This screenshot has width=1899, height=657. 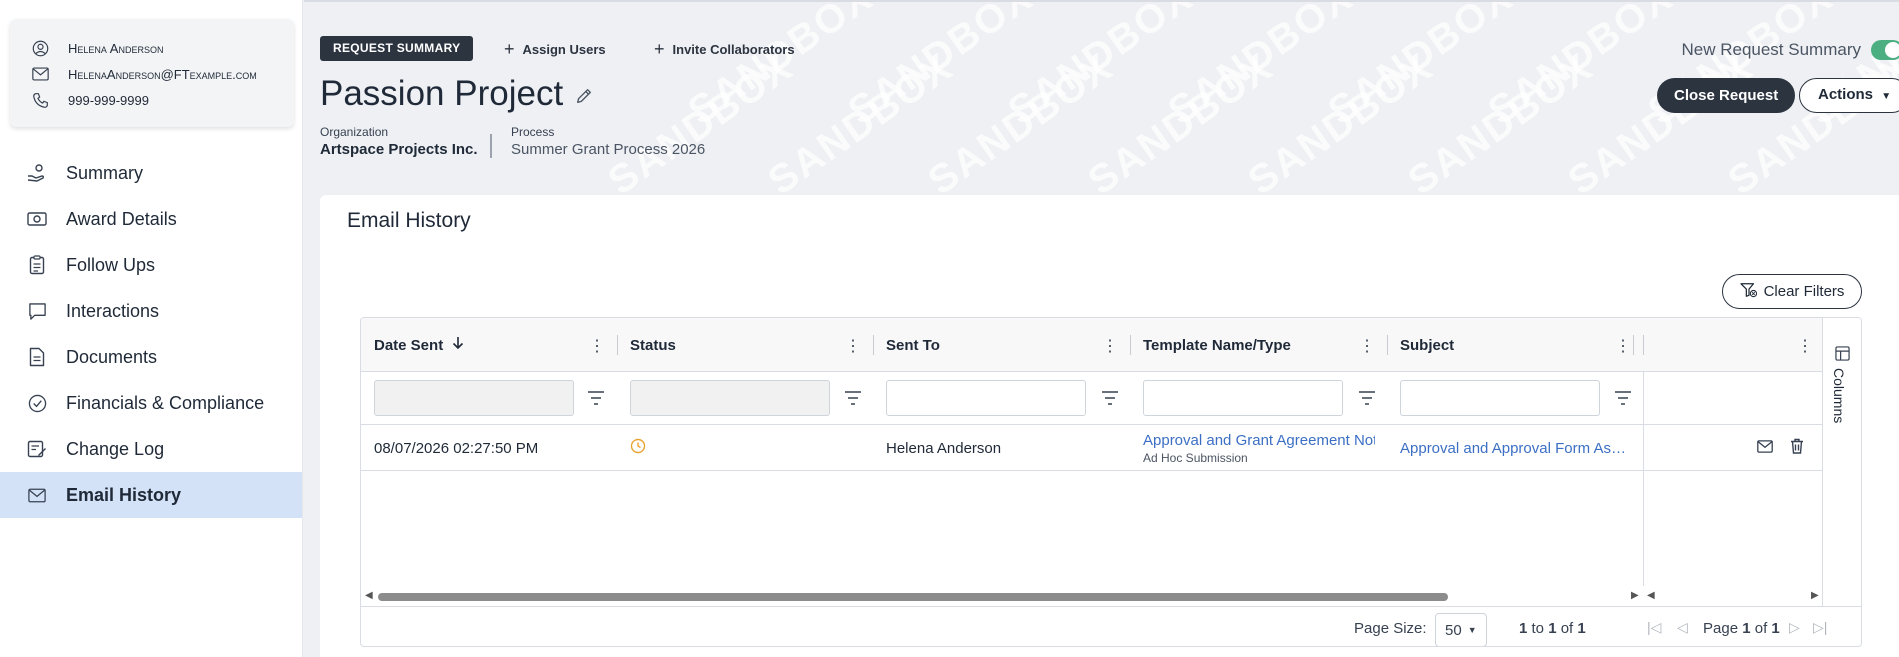 What do you see at coordinates (397, 48) in the screenshot?
I see `request-summary-badge: REQUEST SUMMARY` at bounding box center [397, 48].